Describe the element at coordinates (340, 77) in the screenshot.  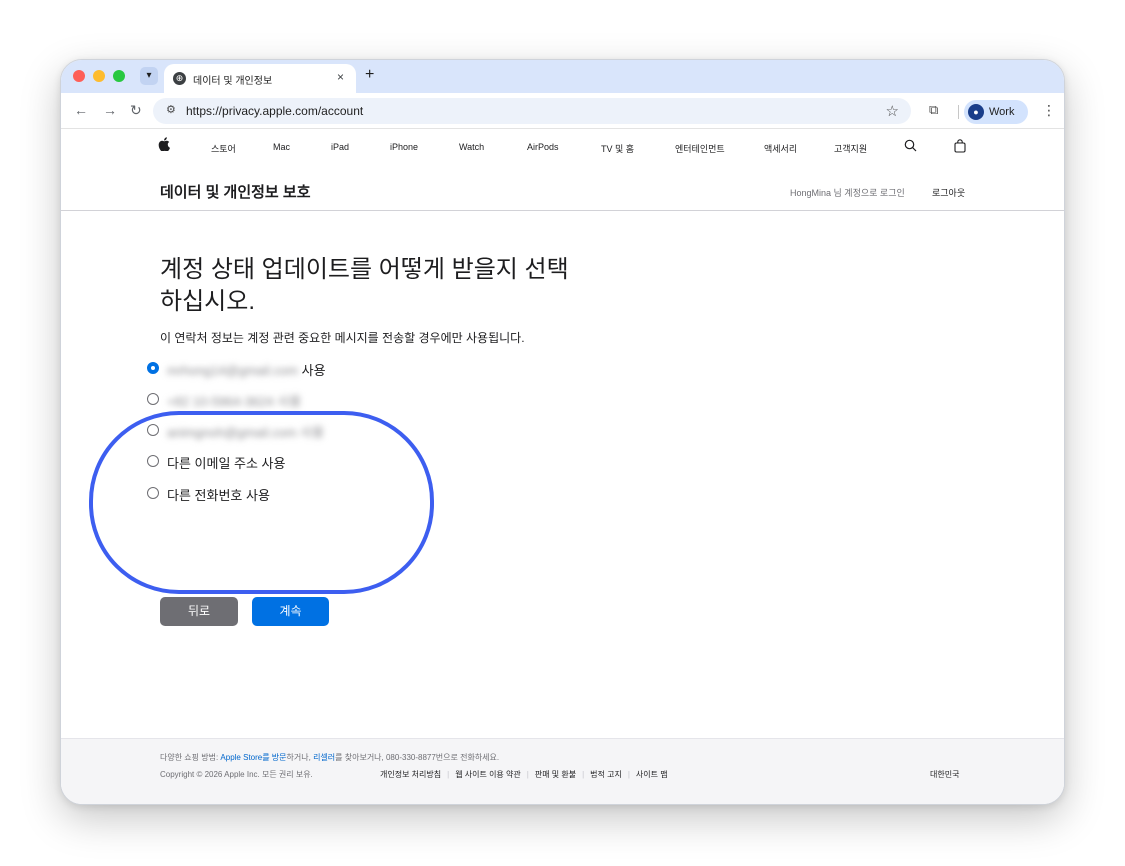
I see `close-icon: ×` at that location.